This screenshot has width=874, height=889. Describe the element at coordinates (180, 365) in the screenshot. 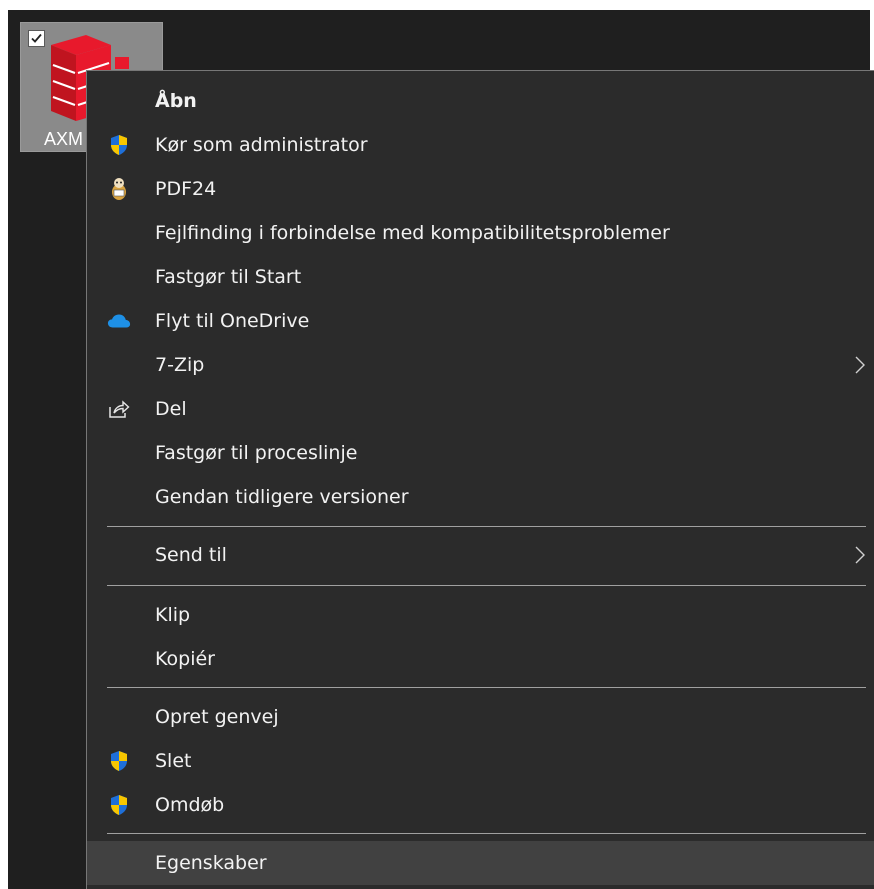

I see `menu-item-label: 7-Zip` at that location.